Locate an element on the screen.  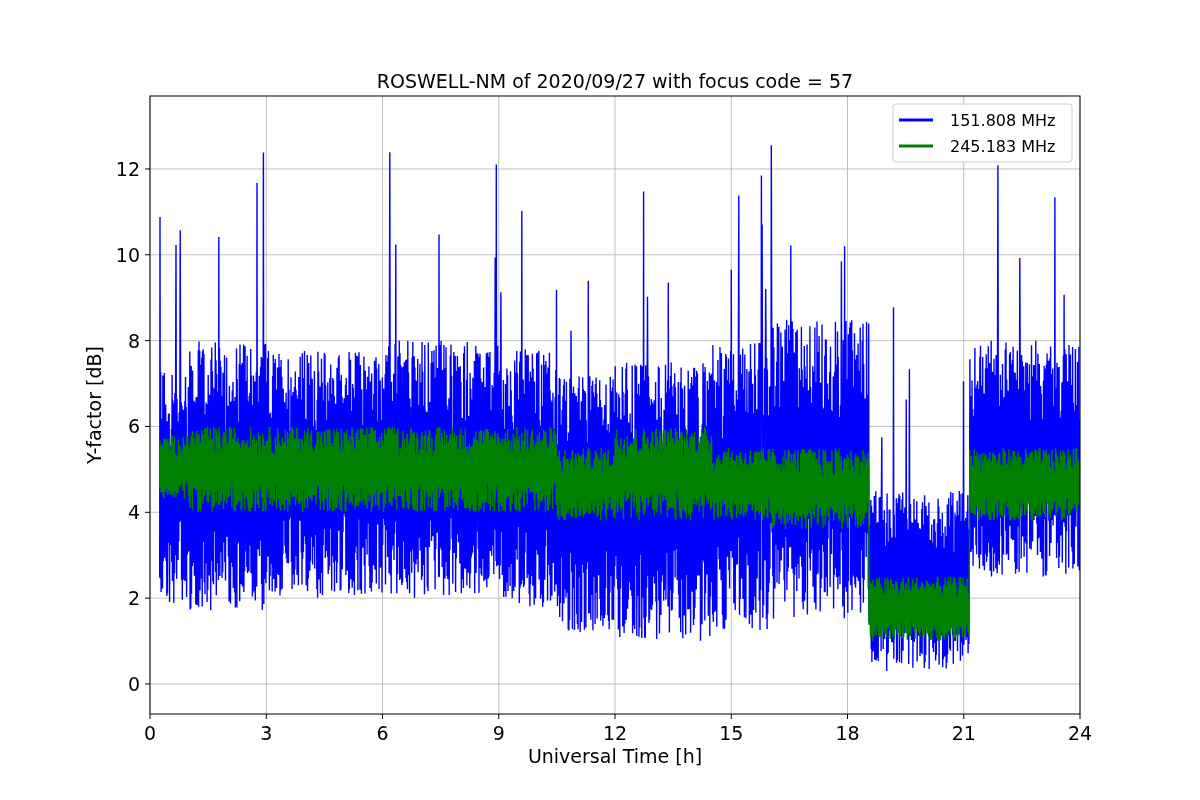
y-tick-label: 4 is located at coordinates (133, 512).